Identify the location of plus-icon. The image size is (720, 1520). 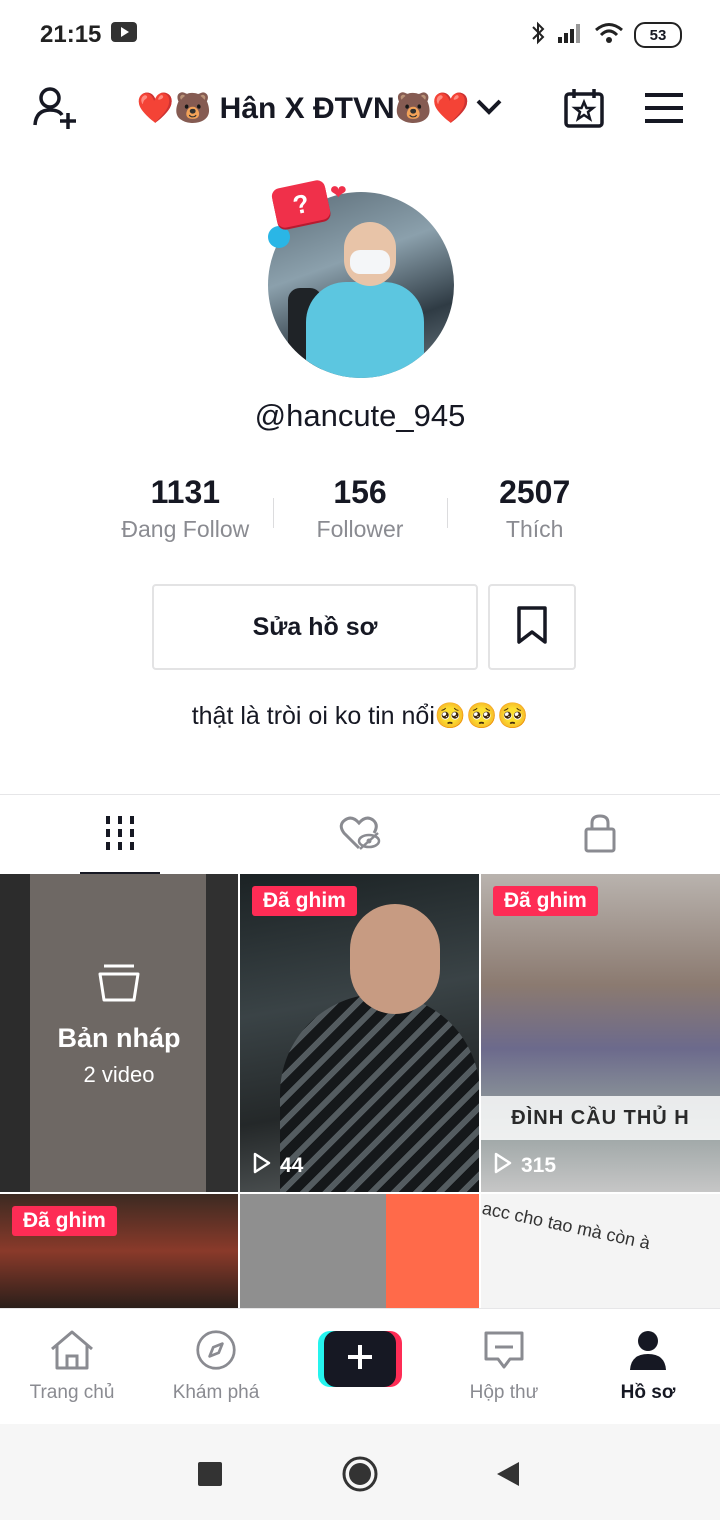
(360, 1359).